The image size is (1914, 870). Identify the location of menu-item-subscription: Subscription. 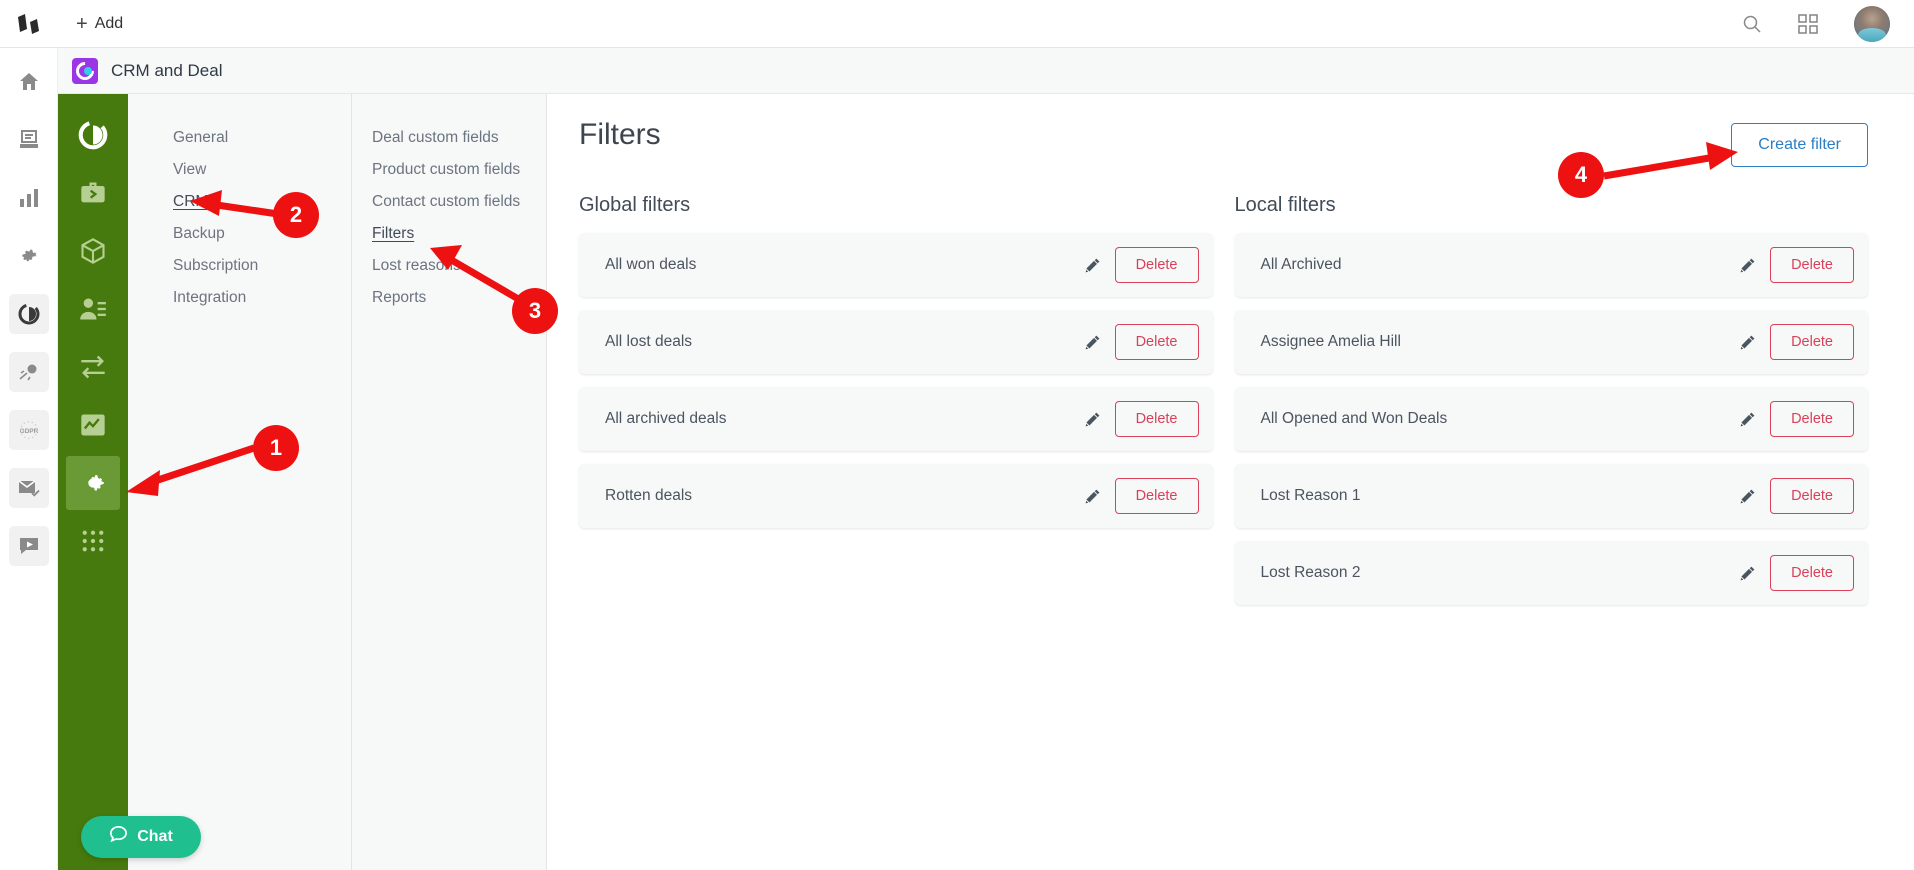
(239, 266).